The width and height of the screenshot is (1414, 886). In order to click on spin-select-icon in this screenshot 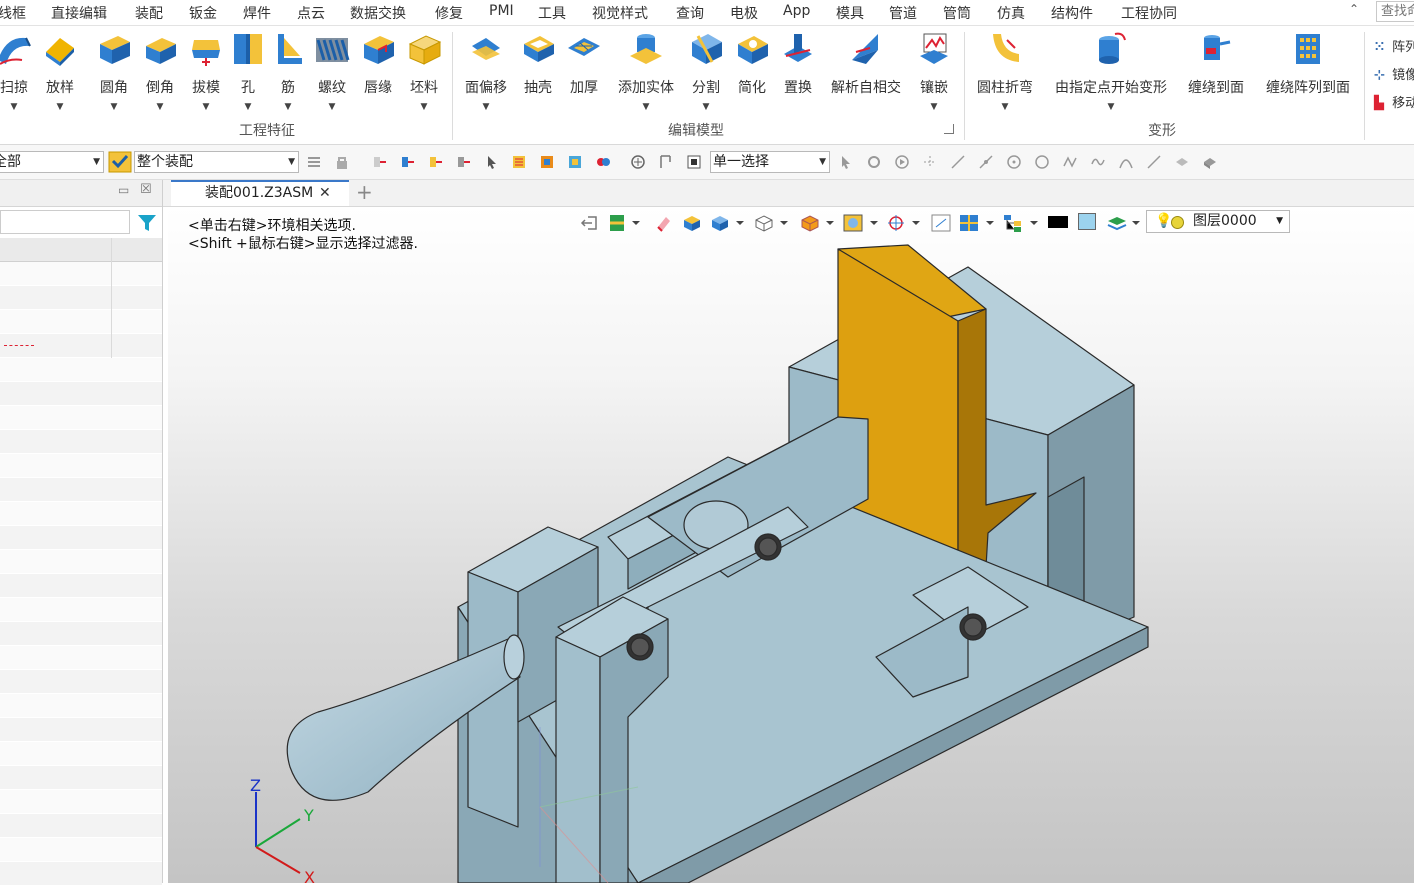, I will do `click(874, 162)`.